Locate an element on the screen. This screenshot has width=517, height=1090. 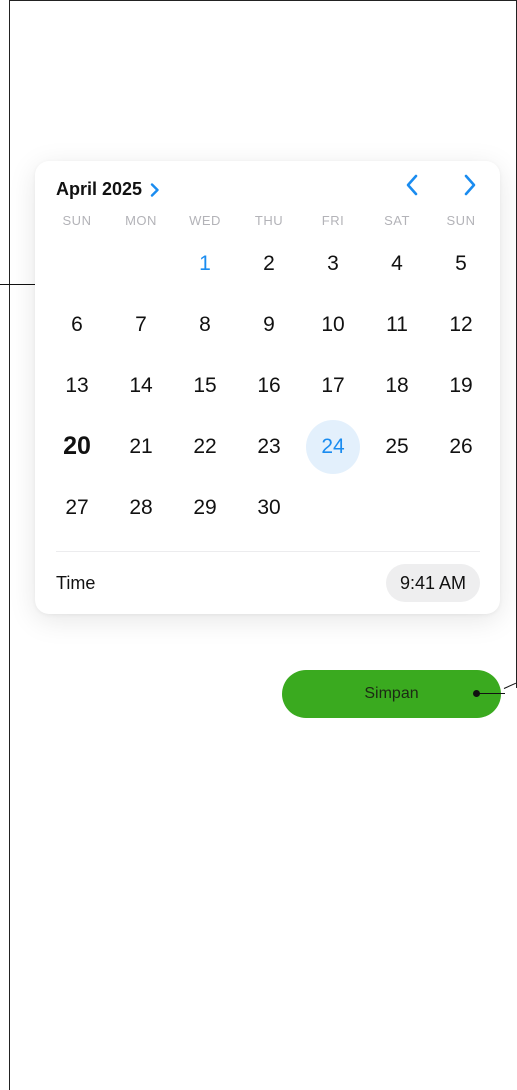
day-cell-11: 11 is located at coordinates (397, 324).